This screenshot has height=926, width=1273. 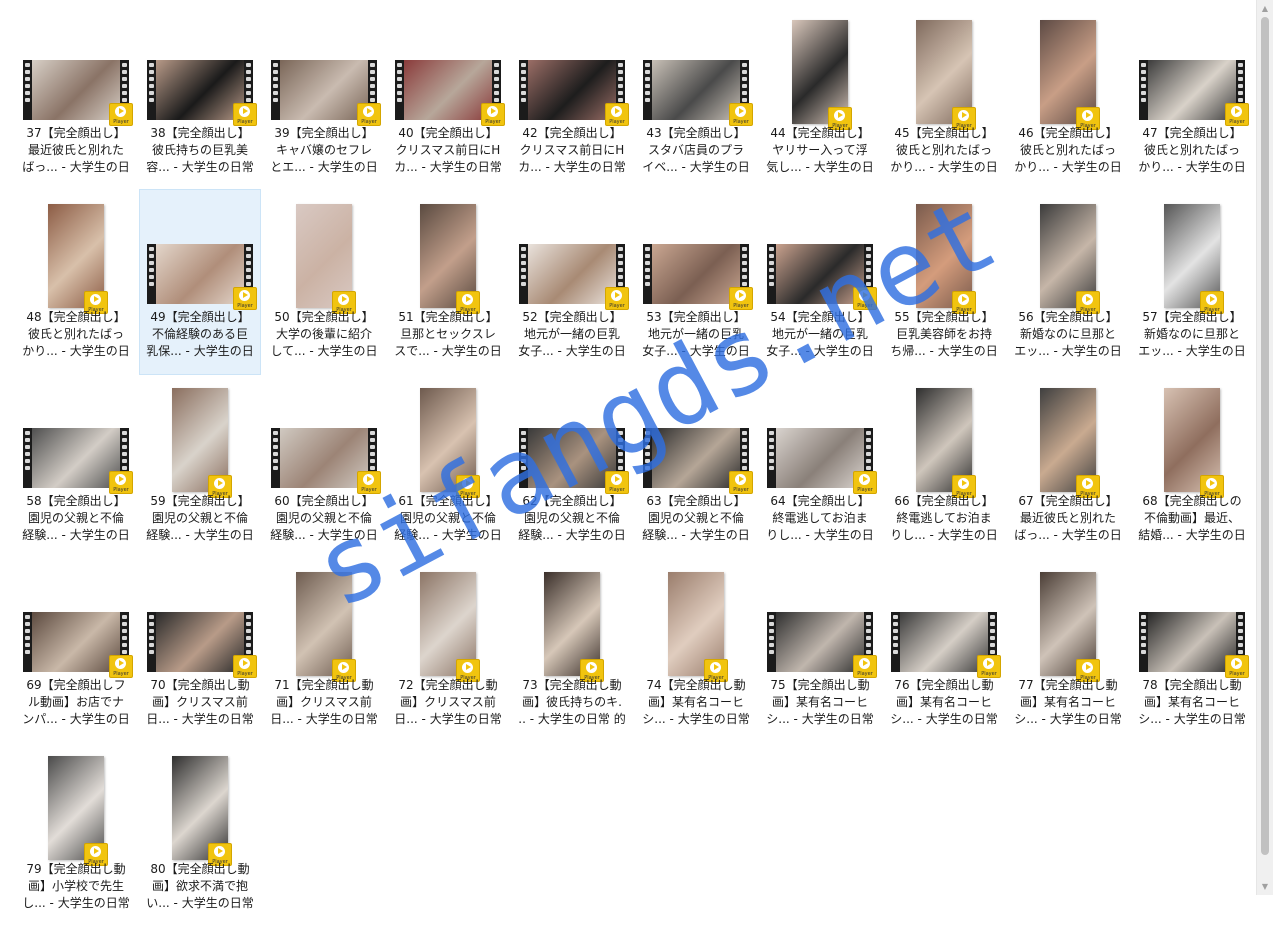 I want to click on film-strip-edge, so click(x=151, y=90).